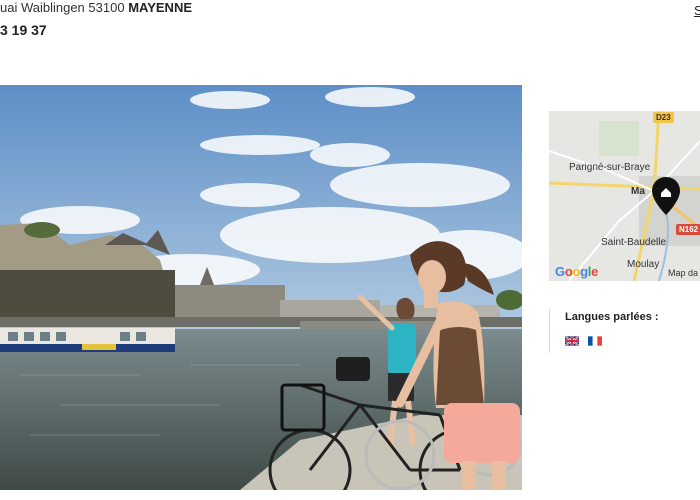 This screenshot has width=700, height=500. I want to click on address-city: MAYENNE, so click(160, 7).